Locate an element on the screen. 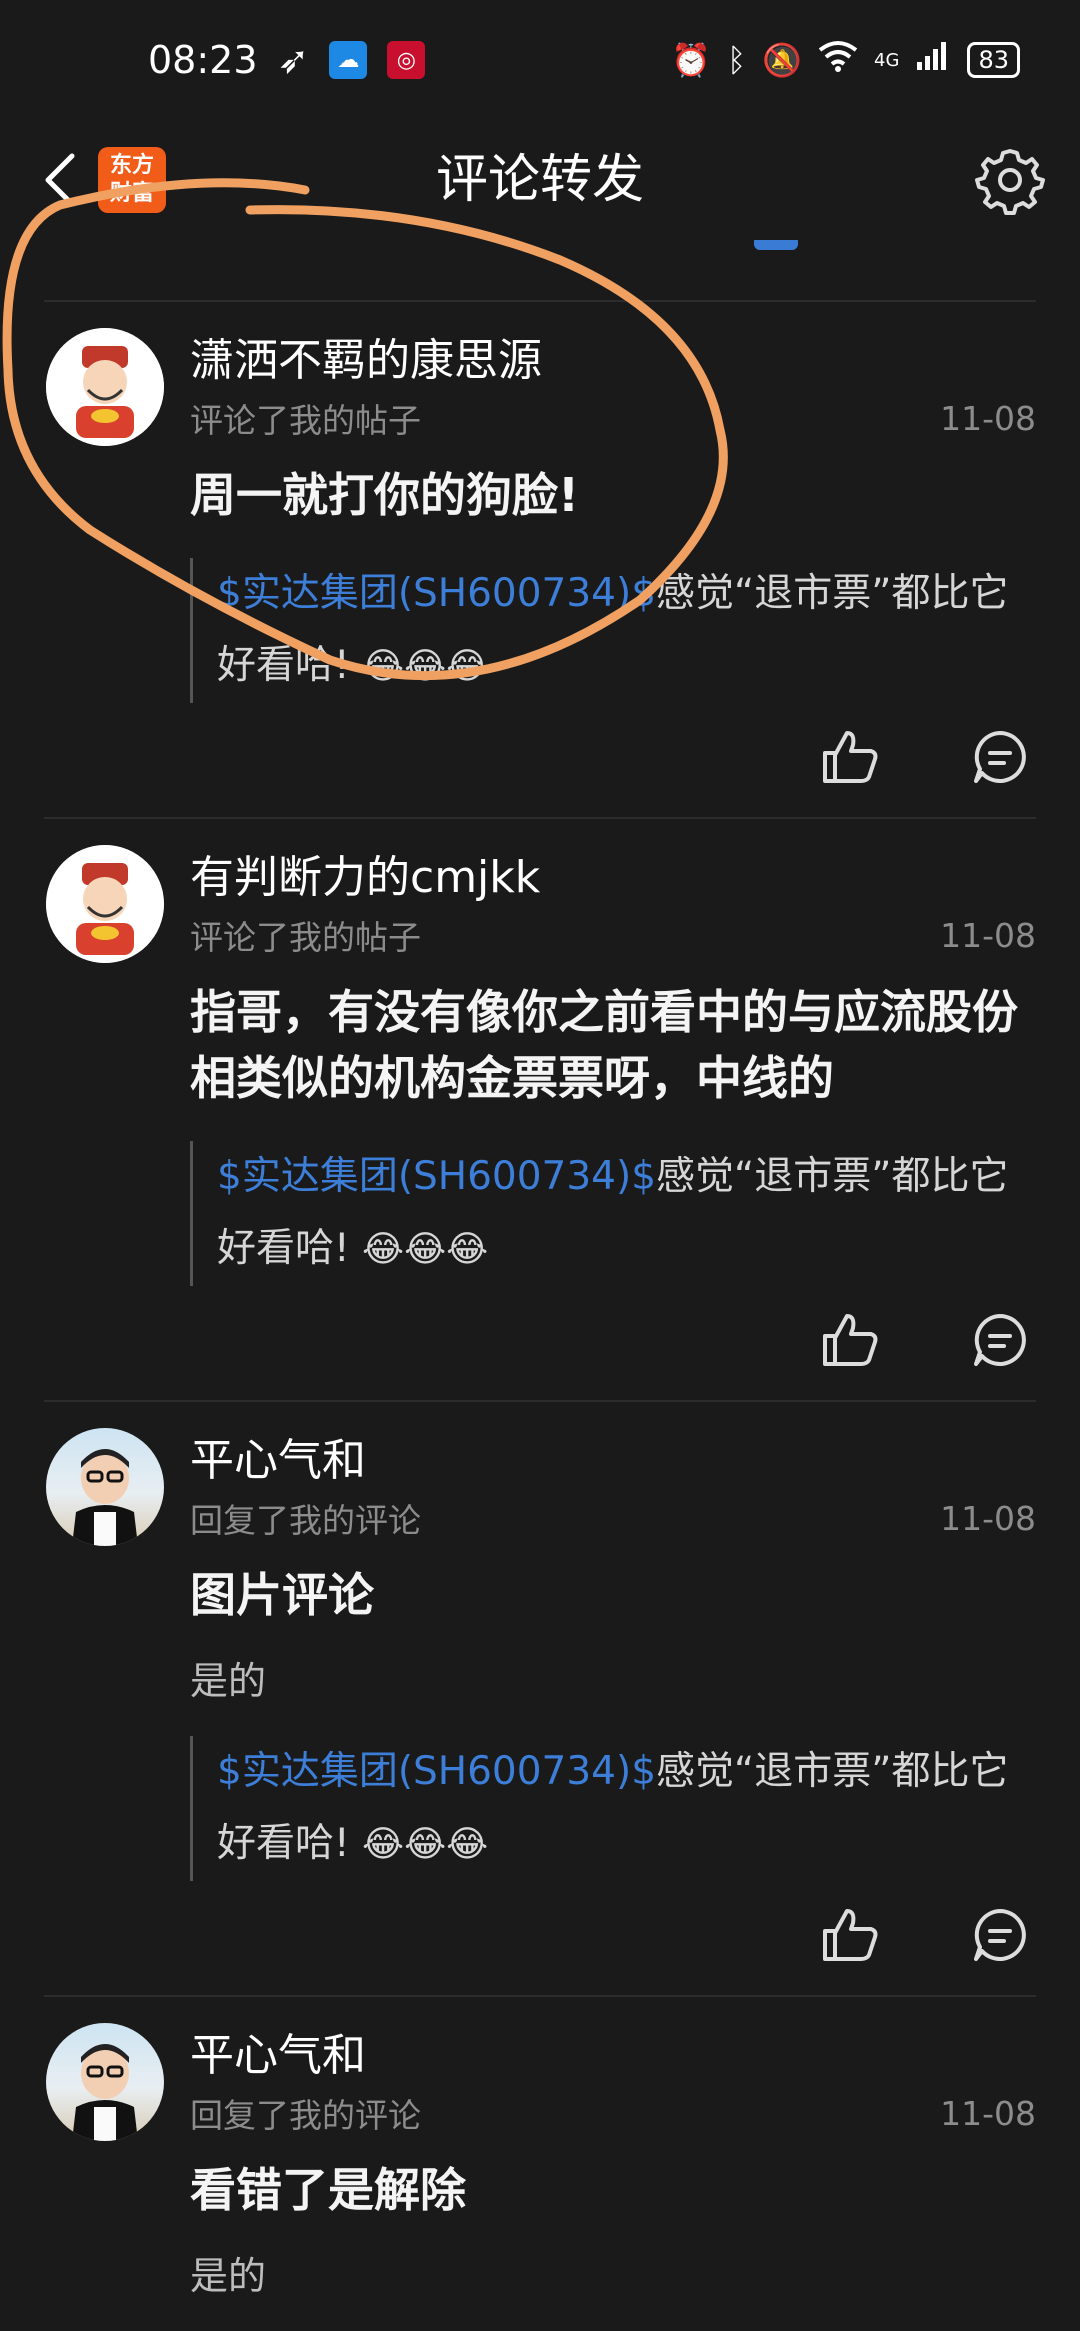  nav-bar: 东方 财富 评论转发 is located at coordinates (540, 180).